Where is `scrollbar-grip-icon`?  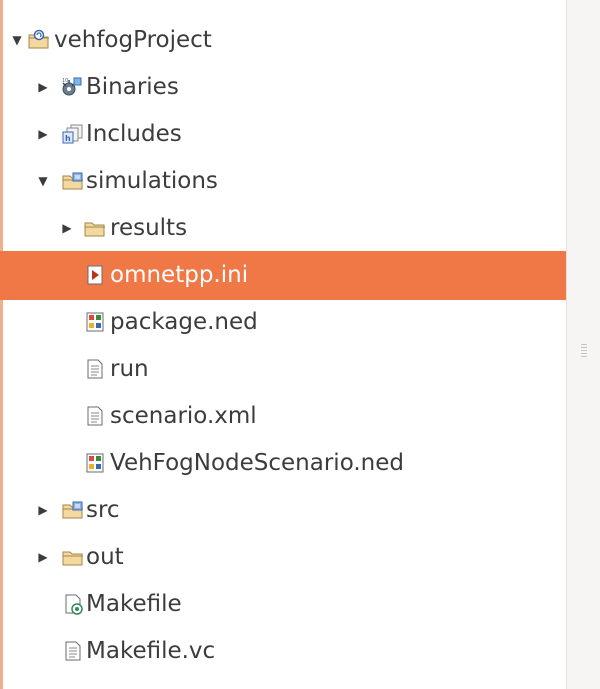 scrollbar-grip-icon is located at coordinates (584, 351).